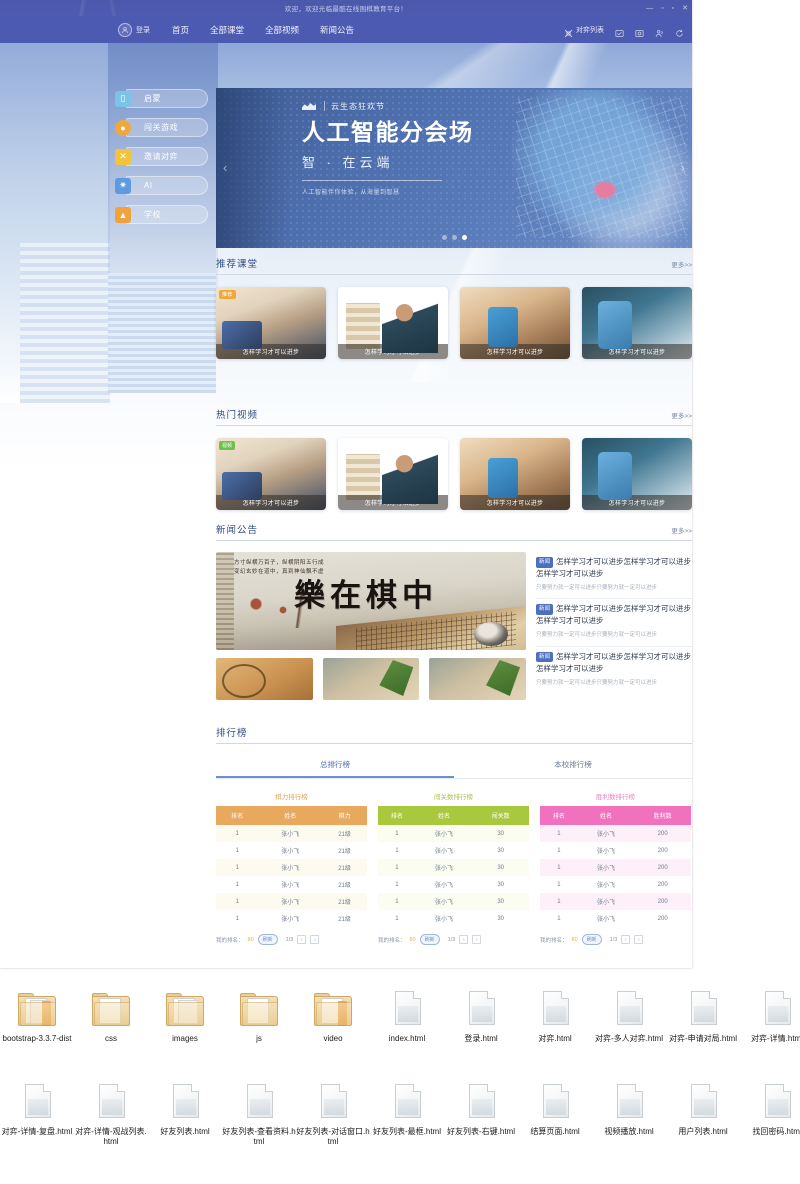  Describe the element at coordinates (639, 31) in the screenshot. I see `record-icon` at that location.